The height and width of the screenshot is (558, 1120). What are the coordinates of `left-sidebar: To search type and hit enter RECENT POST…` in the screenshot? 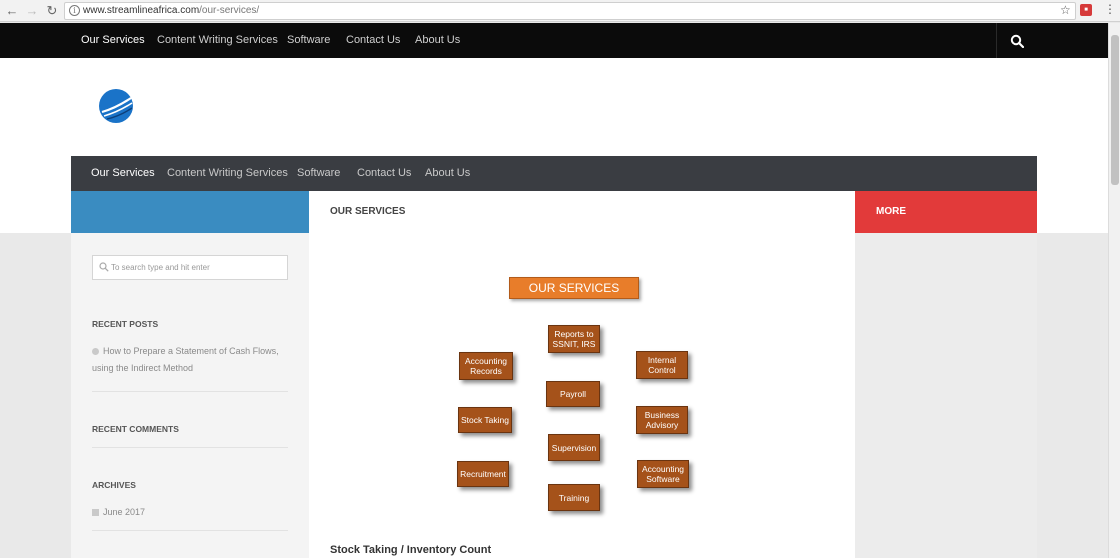 It's located at (190, 395).